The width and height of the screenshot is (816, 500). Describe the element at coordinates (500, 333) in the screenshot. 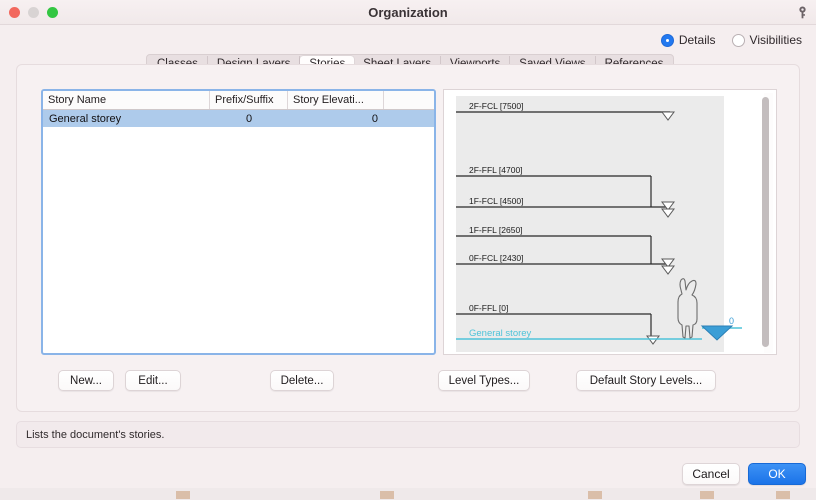

I see `selected-story-label: General storey` at that location.